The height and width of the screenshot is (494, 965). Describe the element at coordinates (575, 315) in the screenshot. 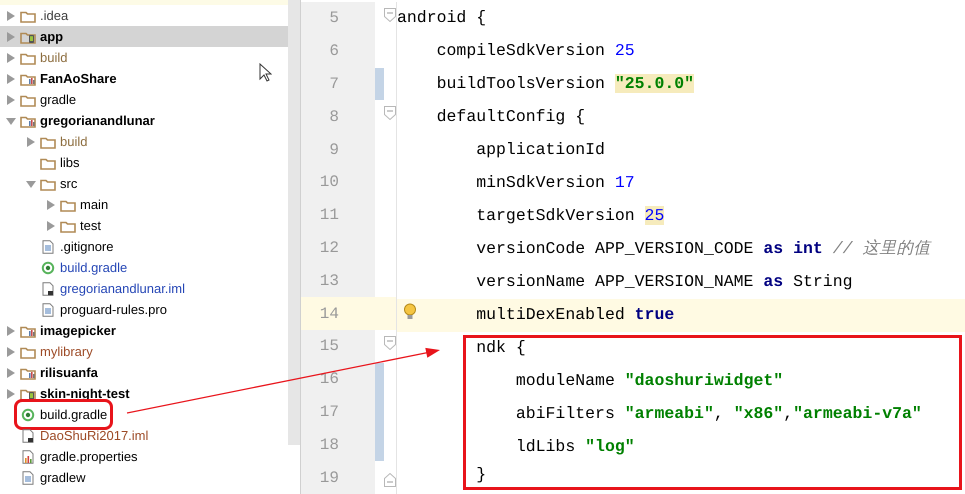

I see `code-line: multiDexEnabled true` at that location.